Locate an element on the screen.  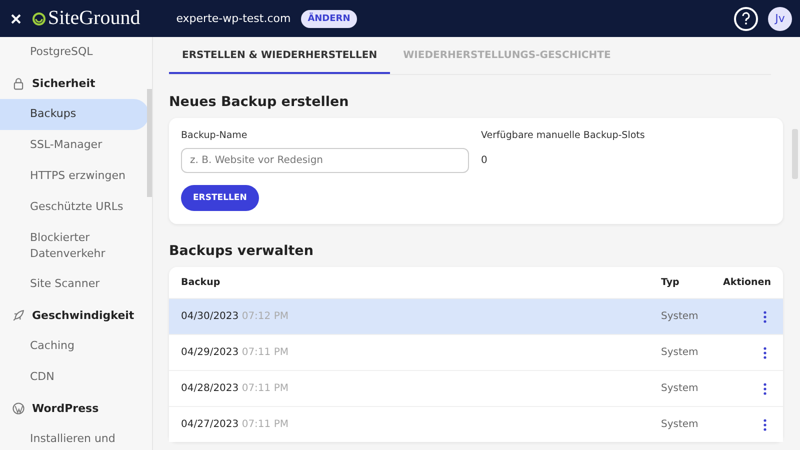
backup-row: 04/28/2023 07:11 PM System is located at coordinates (476, 388).